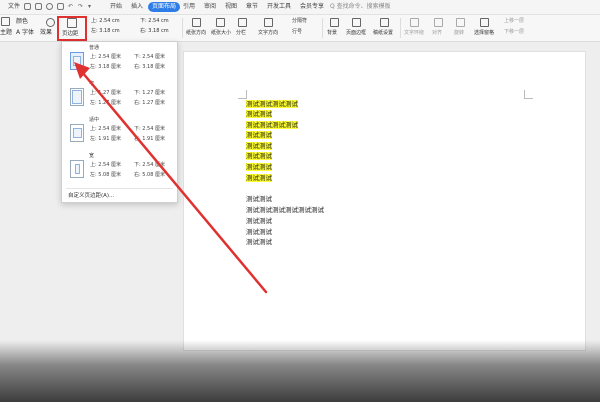  Describe the element at coordinates (92, 84) in the screenshot. I see `preset-name: 窄` at that location.